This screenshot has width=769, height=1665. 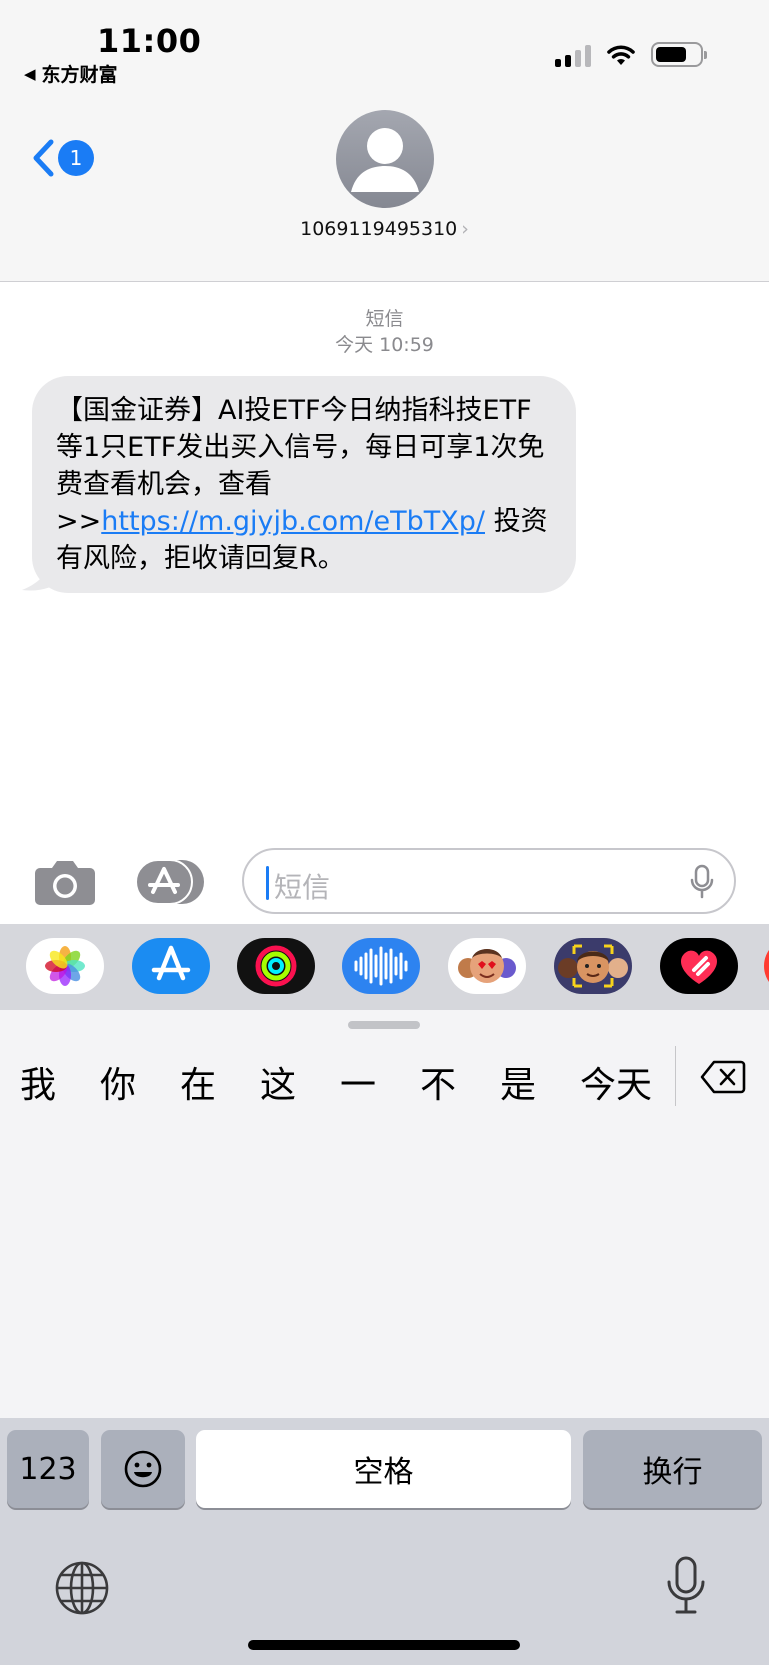 I want to click on app-store-app, so click(x=171, y=966).